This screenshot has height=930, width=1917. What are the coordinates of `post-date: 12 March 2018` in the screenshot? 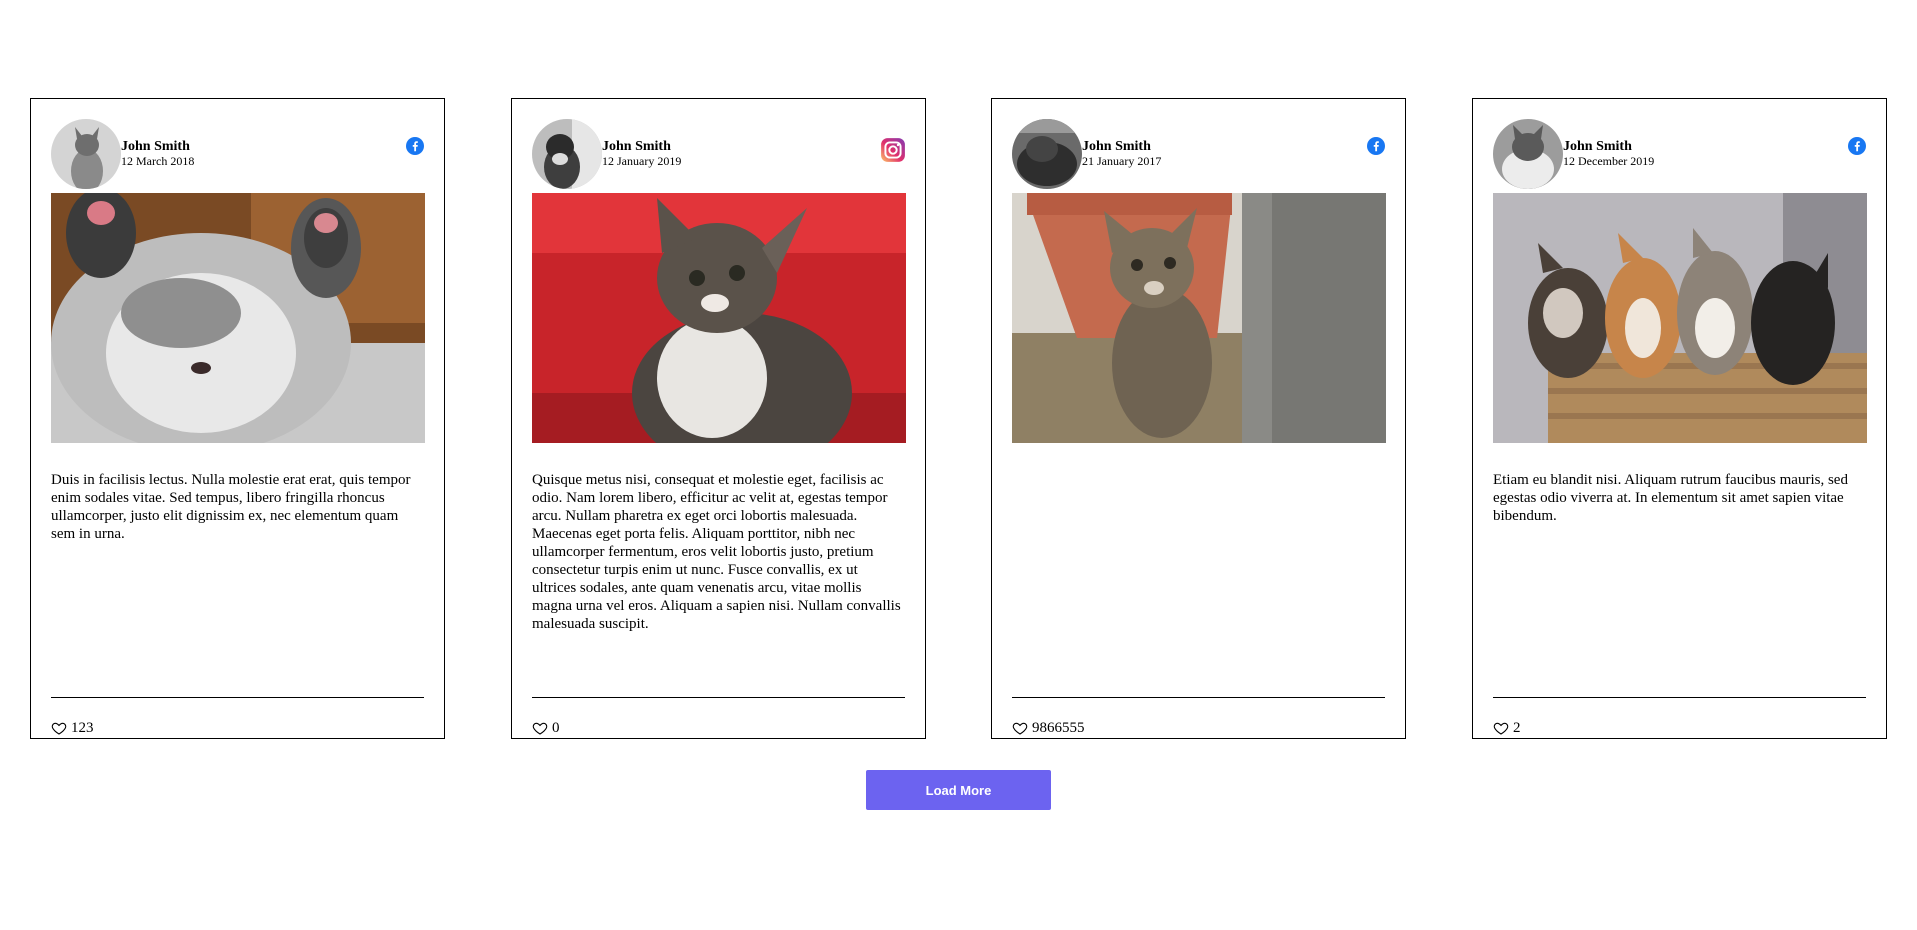 It's located at (158, 161).